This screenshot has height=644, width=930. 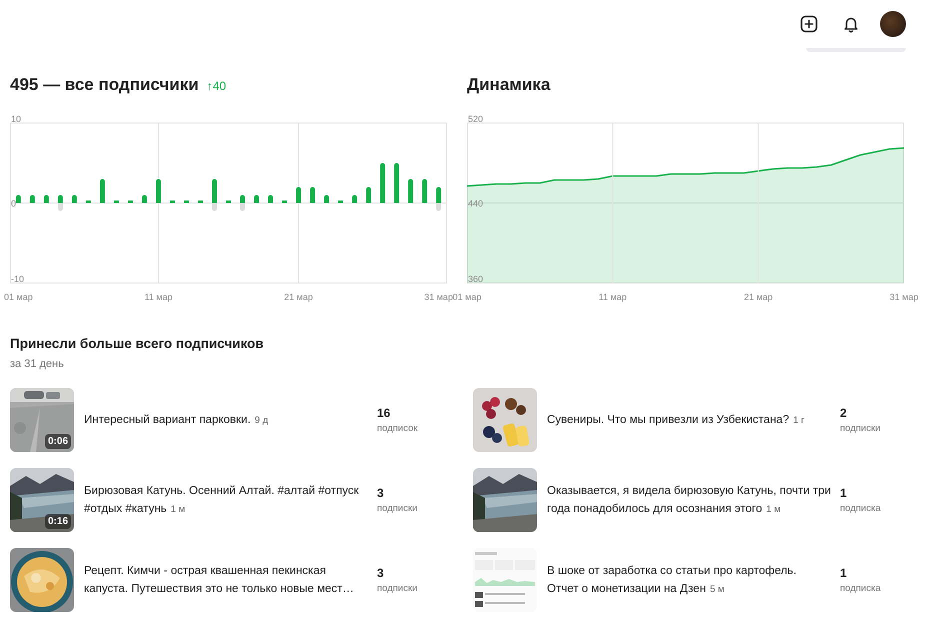 I want to click on period-label: за 31 день, so click(x=37, y=364).